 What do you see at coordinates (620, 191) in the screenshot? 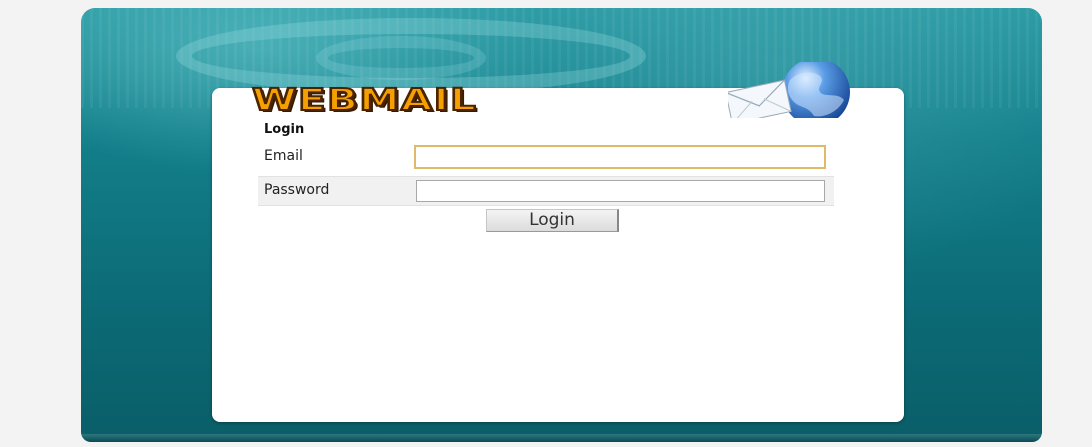
I see `password-field` at bounding box center [620, 191].